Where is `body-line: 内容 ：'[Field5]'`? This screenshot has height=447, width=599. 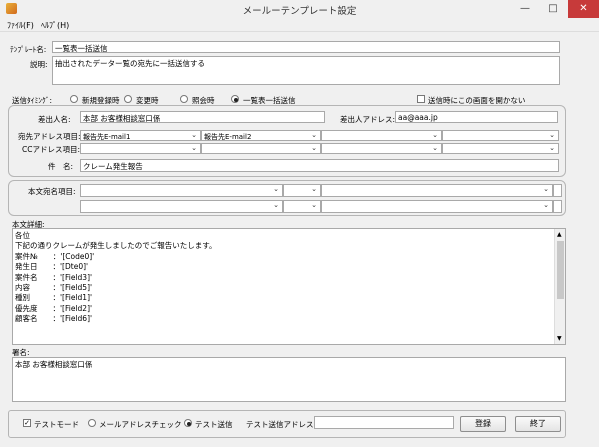
body-line: 内容 ：'[Field5]' is located at coordinates (54, 288).